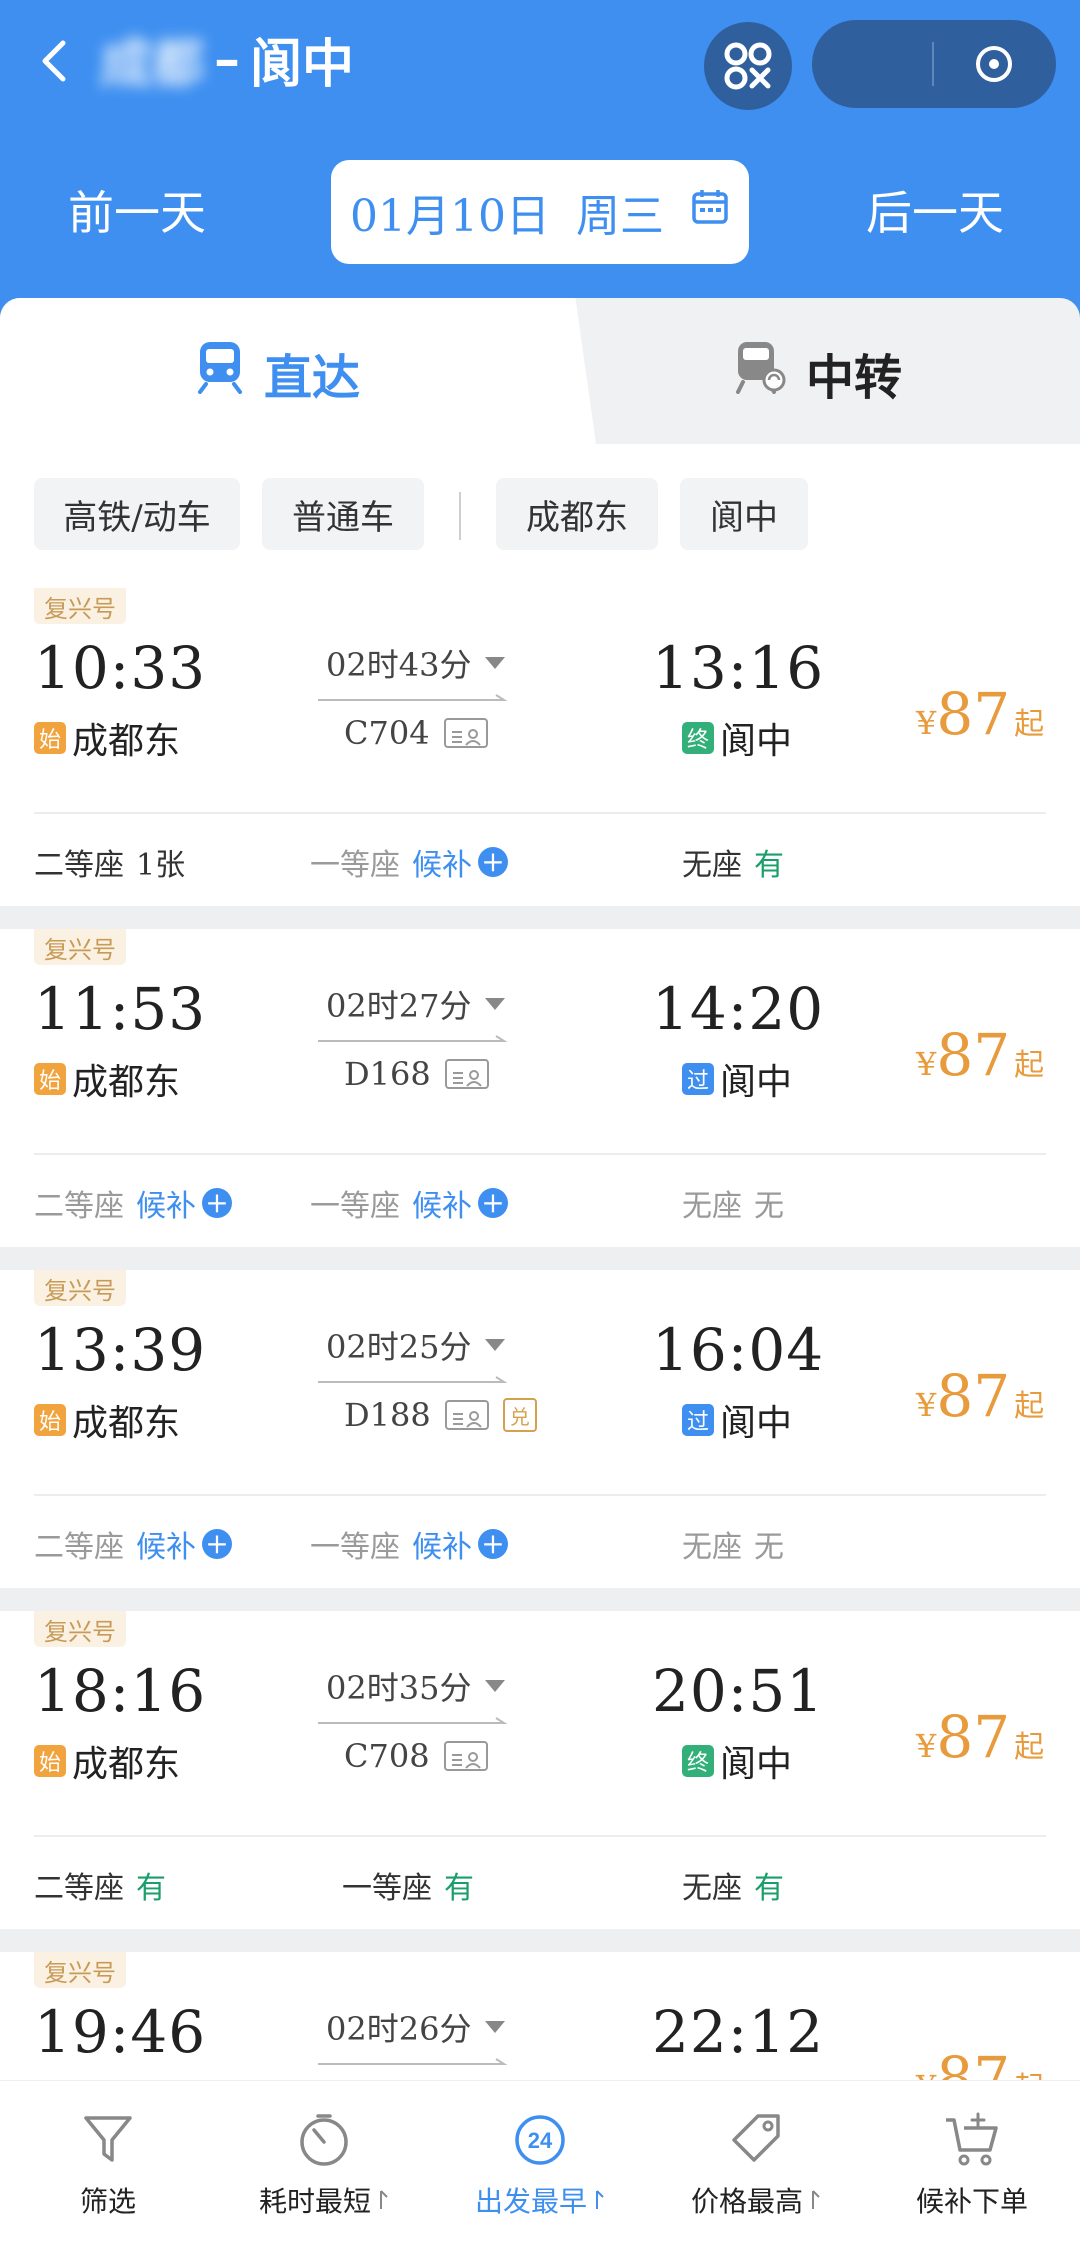 Image resolution: width=1080 pixels, height=2248 pixels. What do you see at coordinates (619, 216) in the screenshot?
I see `weekday-text: 周三` at bounding box center [619, 216].